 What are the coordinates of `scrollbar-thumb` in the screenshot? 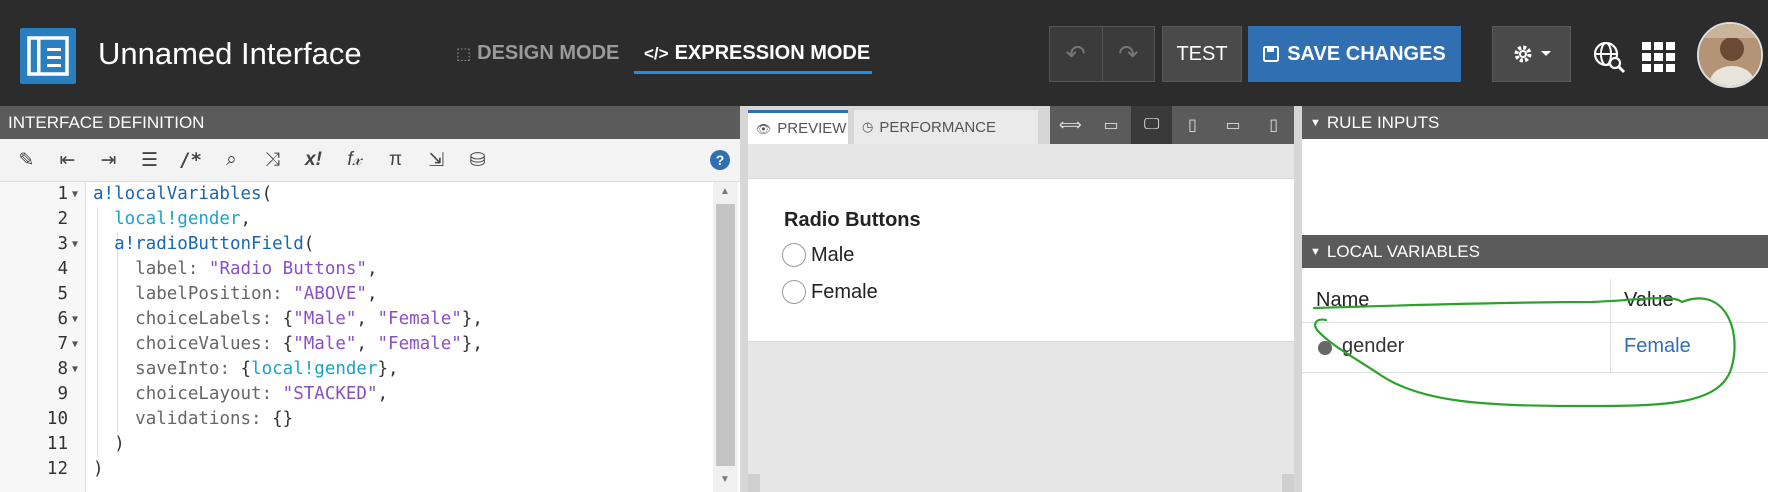 It's located at (725, 335).